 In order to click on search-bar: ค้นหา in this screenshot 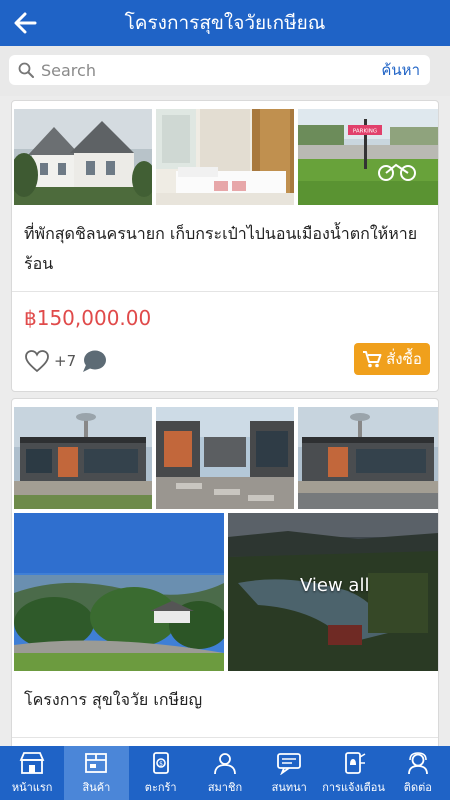, I will do `click(225, 71)`.